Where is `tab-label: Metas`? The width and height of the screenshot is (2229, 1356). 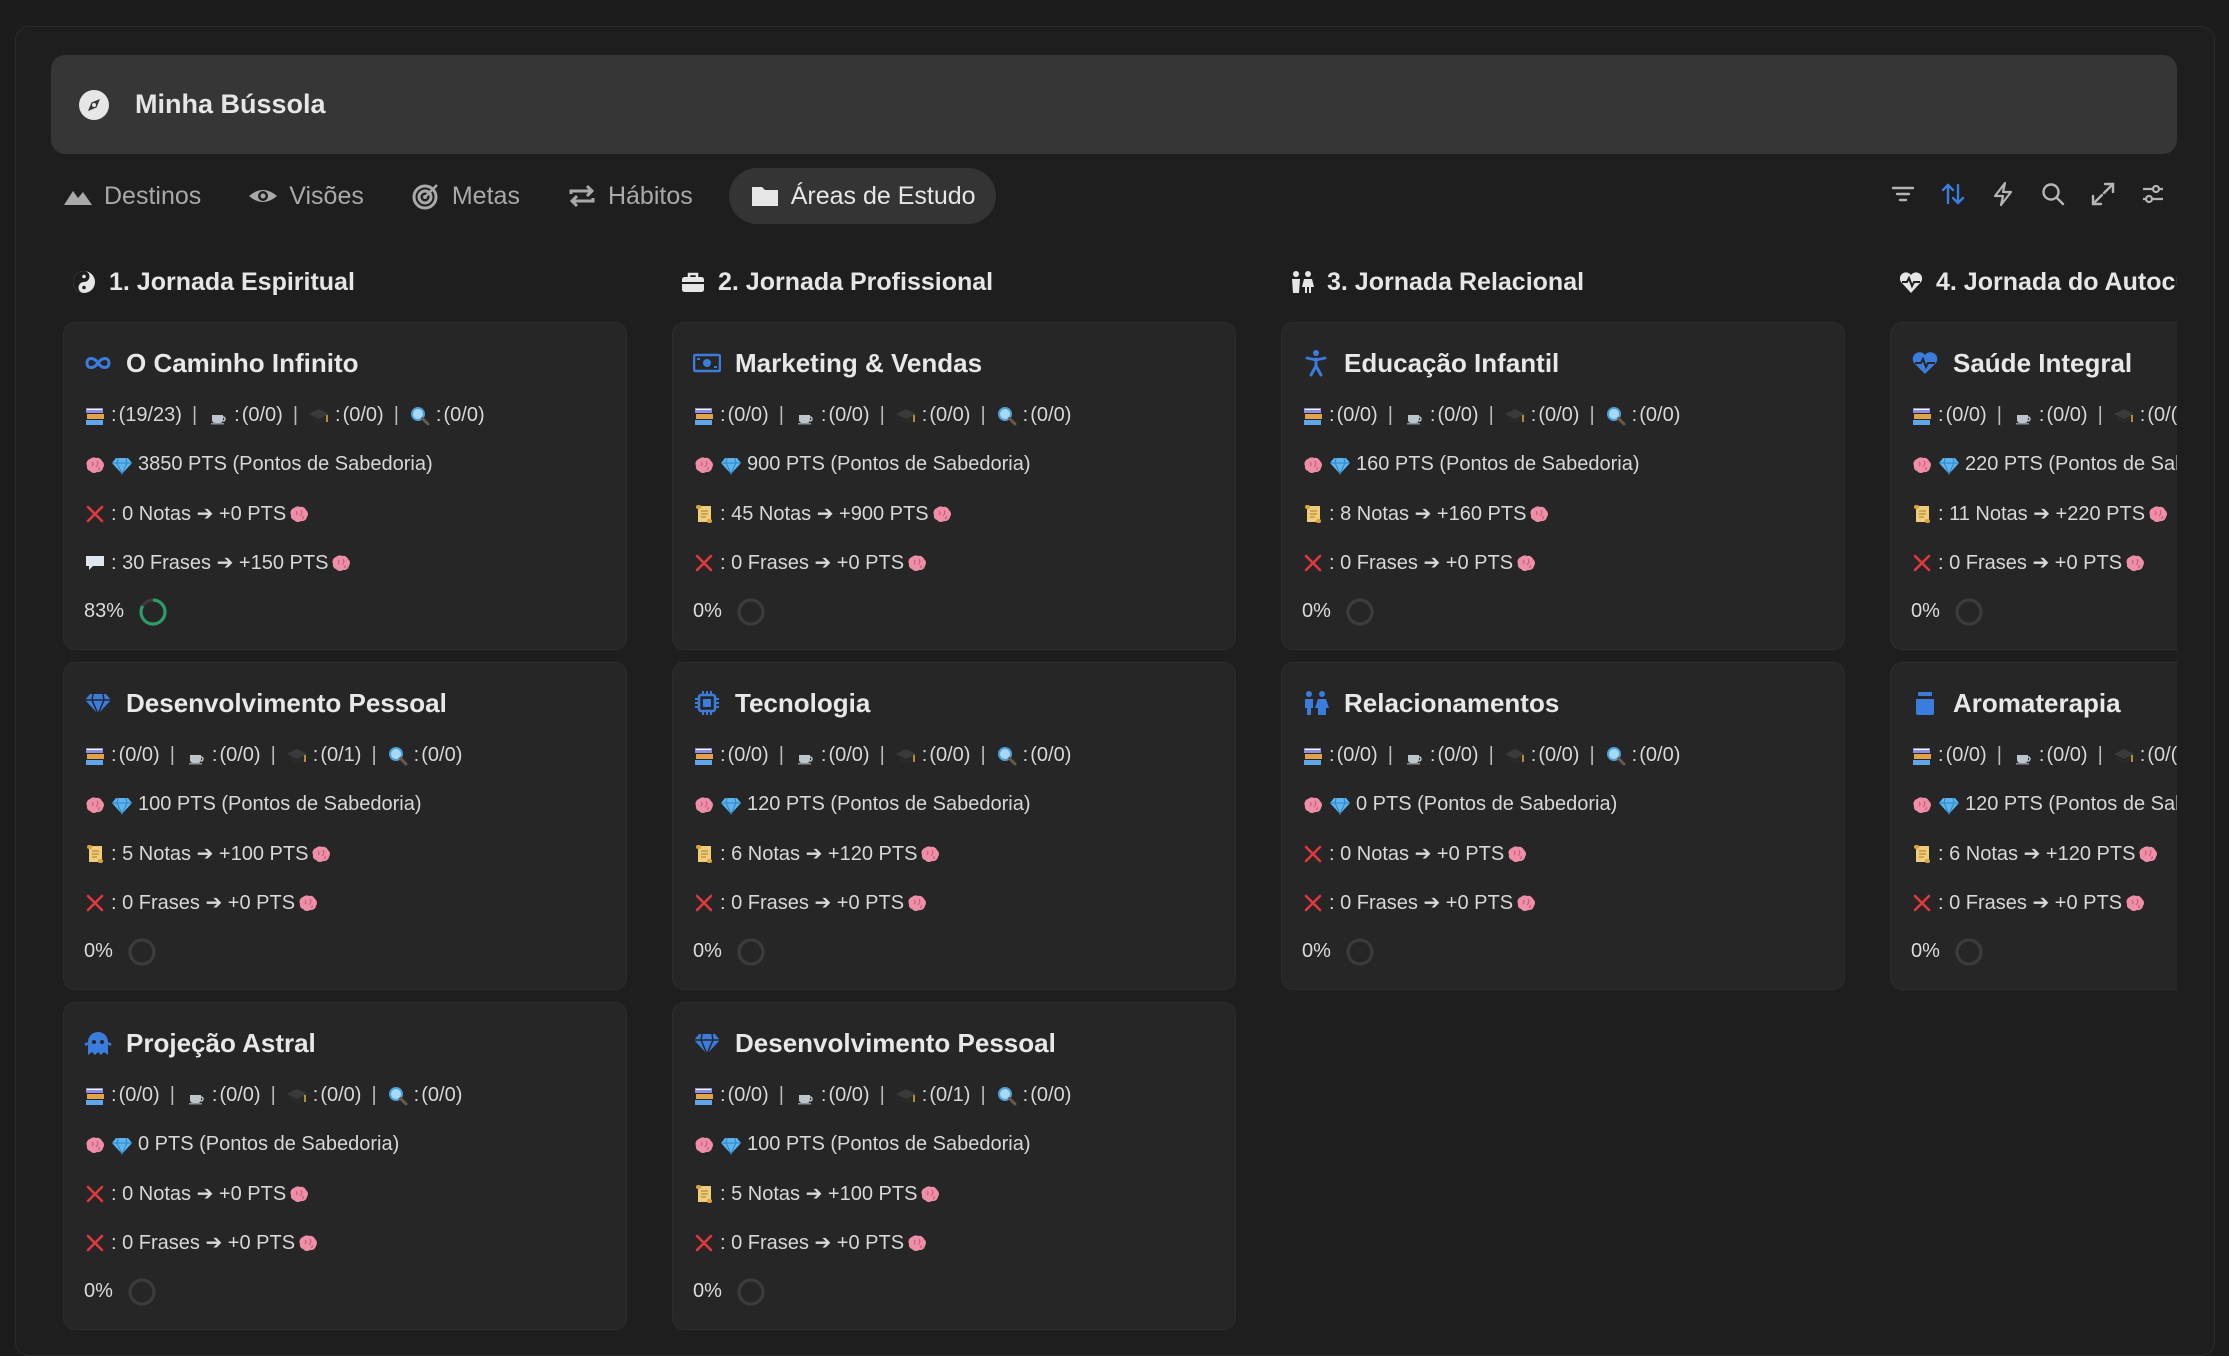 tab-label: Metas is located at coordinates (485, 195).